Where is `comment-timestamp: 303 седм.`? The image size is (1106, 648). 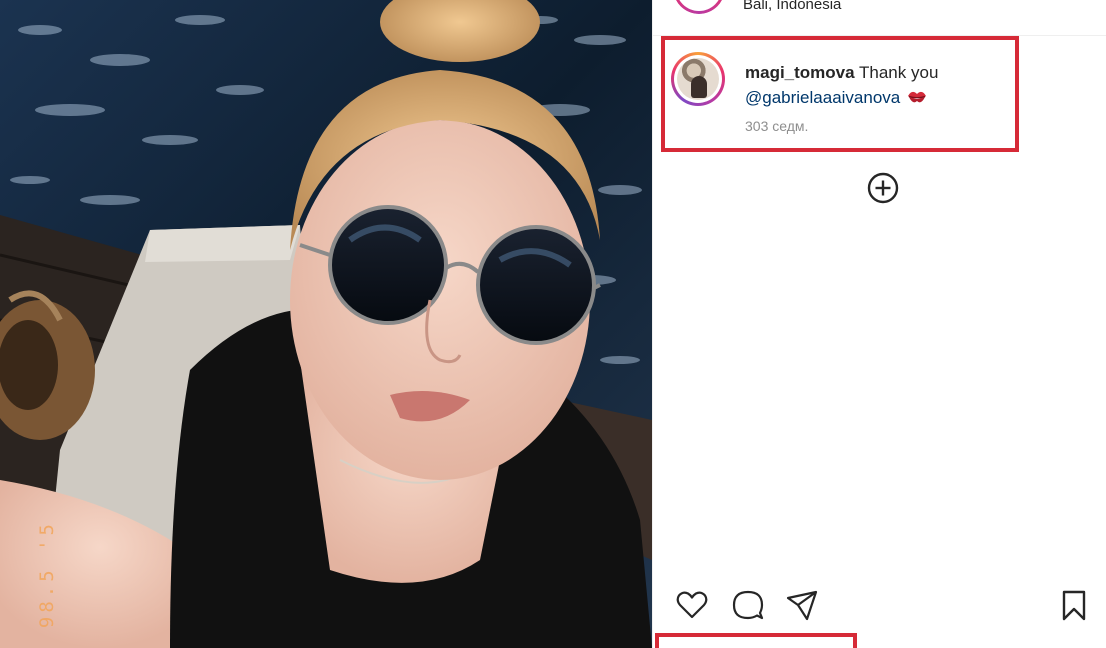
comment-timestamp: 303 седм. is located at coordinates (777, 126).